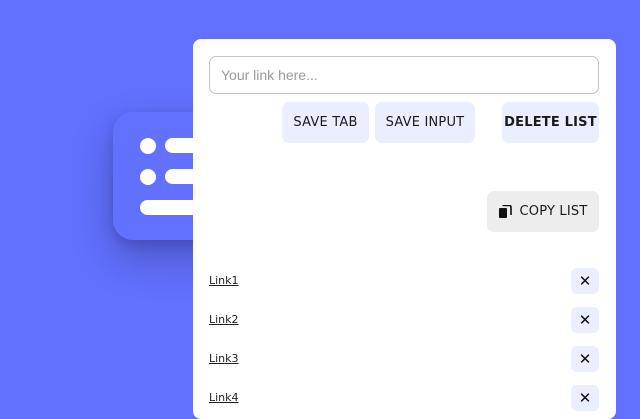 Image resolution: width=640 pixels, height=419 pixels. What do you see at coordinates (224, 358) in the screenshot?
I see `saved-link: Link3` at bounding box center [224, 358].